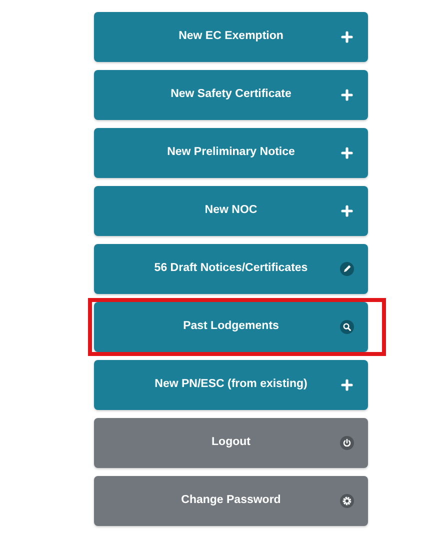 Image resolution: width=439 pixels, height=540 pixels. Describe the element at coordinates (347, 501) in the screenshot. I see `gear-icon` at that location.